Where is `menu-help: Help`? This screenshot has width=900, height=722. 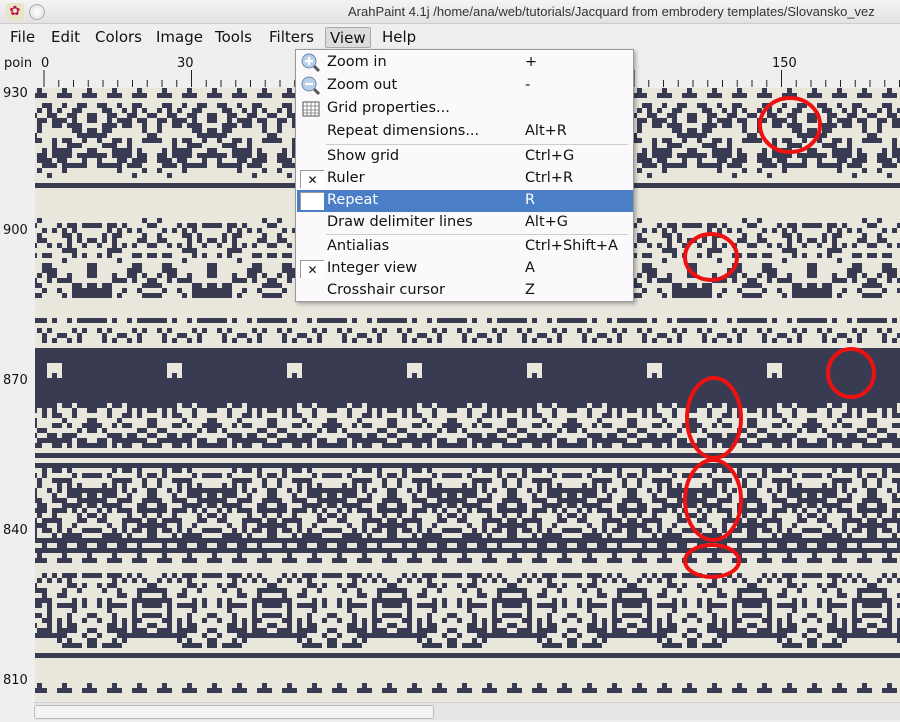 menu-help: Help is located at coordinates (399, 37).